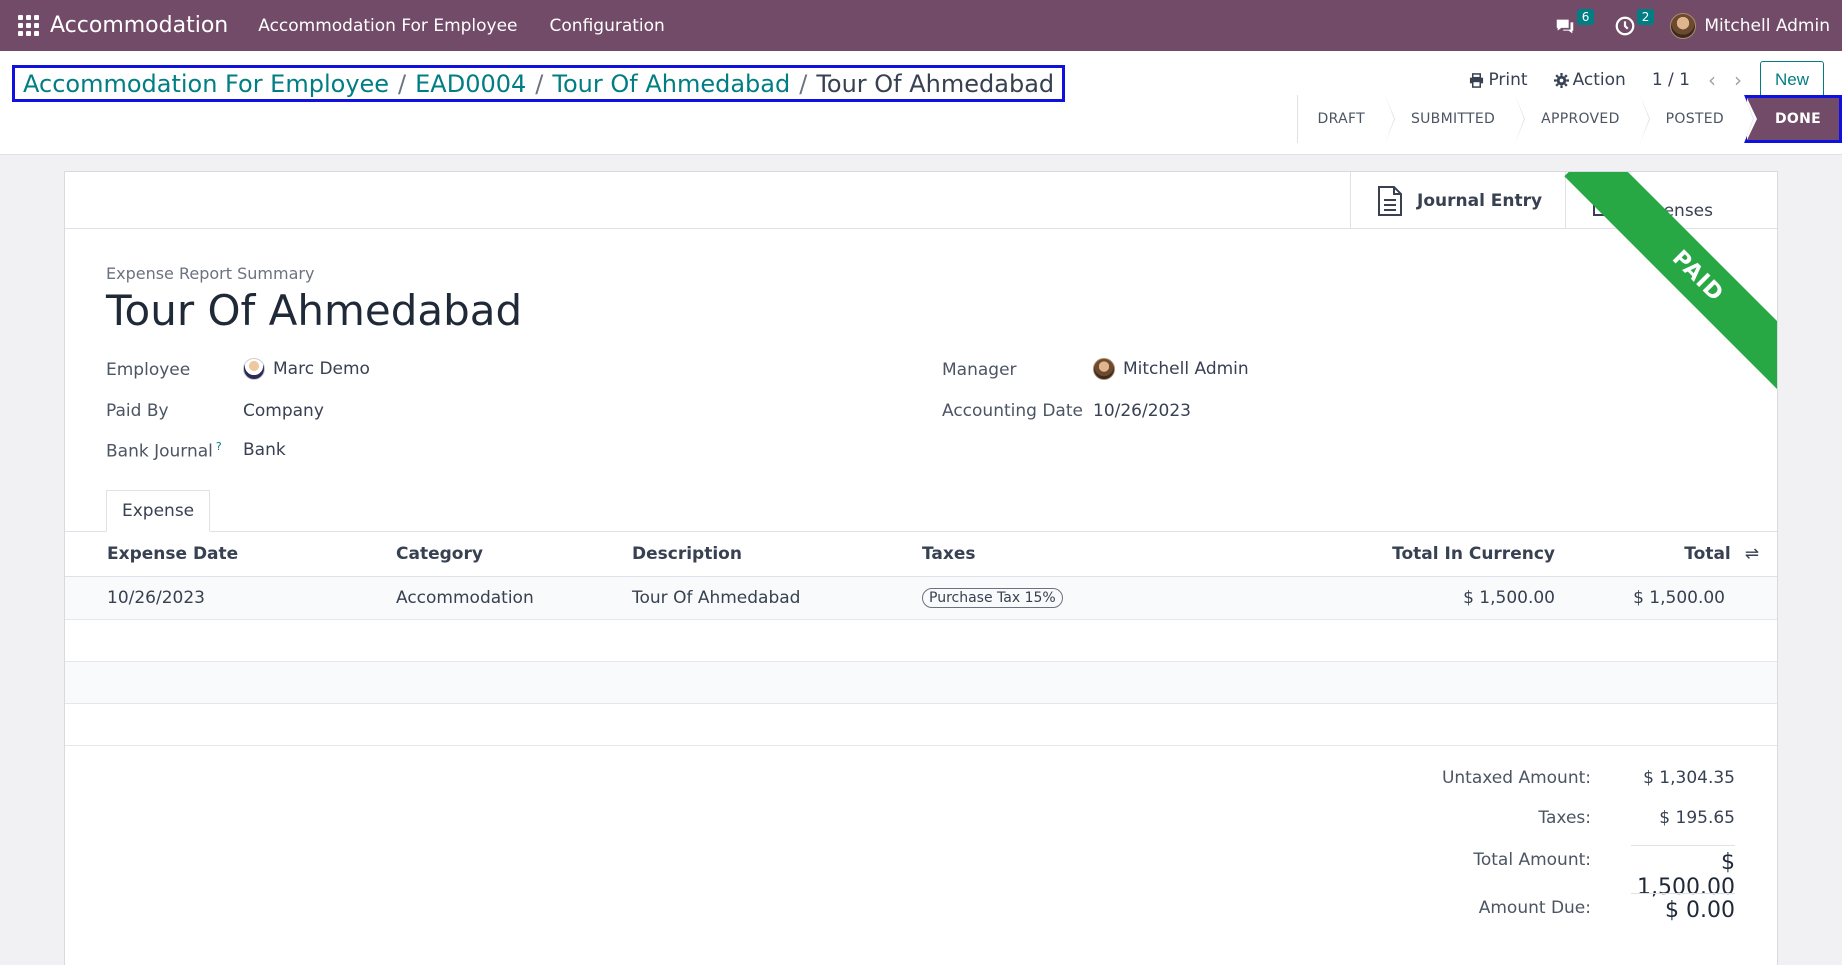  What do you see at coordinates (921, 200) in the screenshot?
I see `smart-button-box: Journal Entry 1 Expenses` at bounding box center [921, 200].